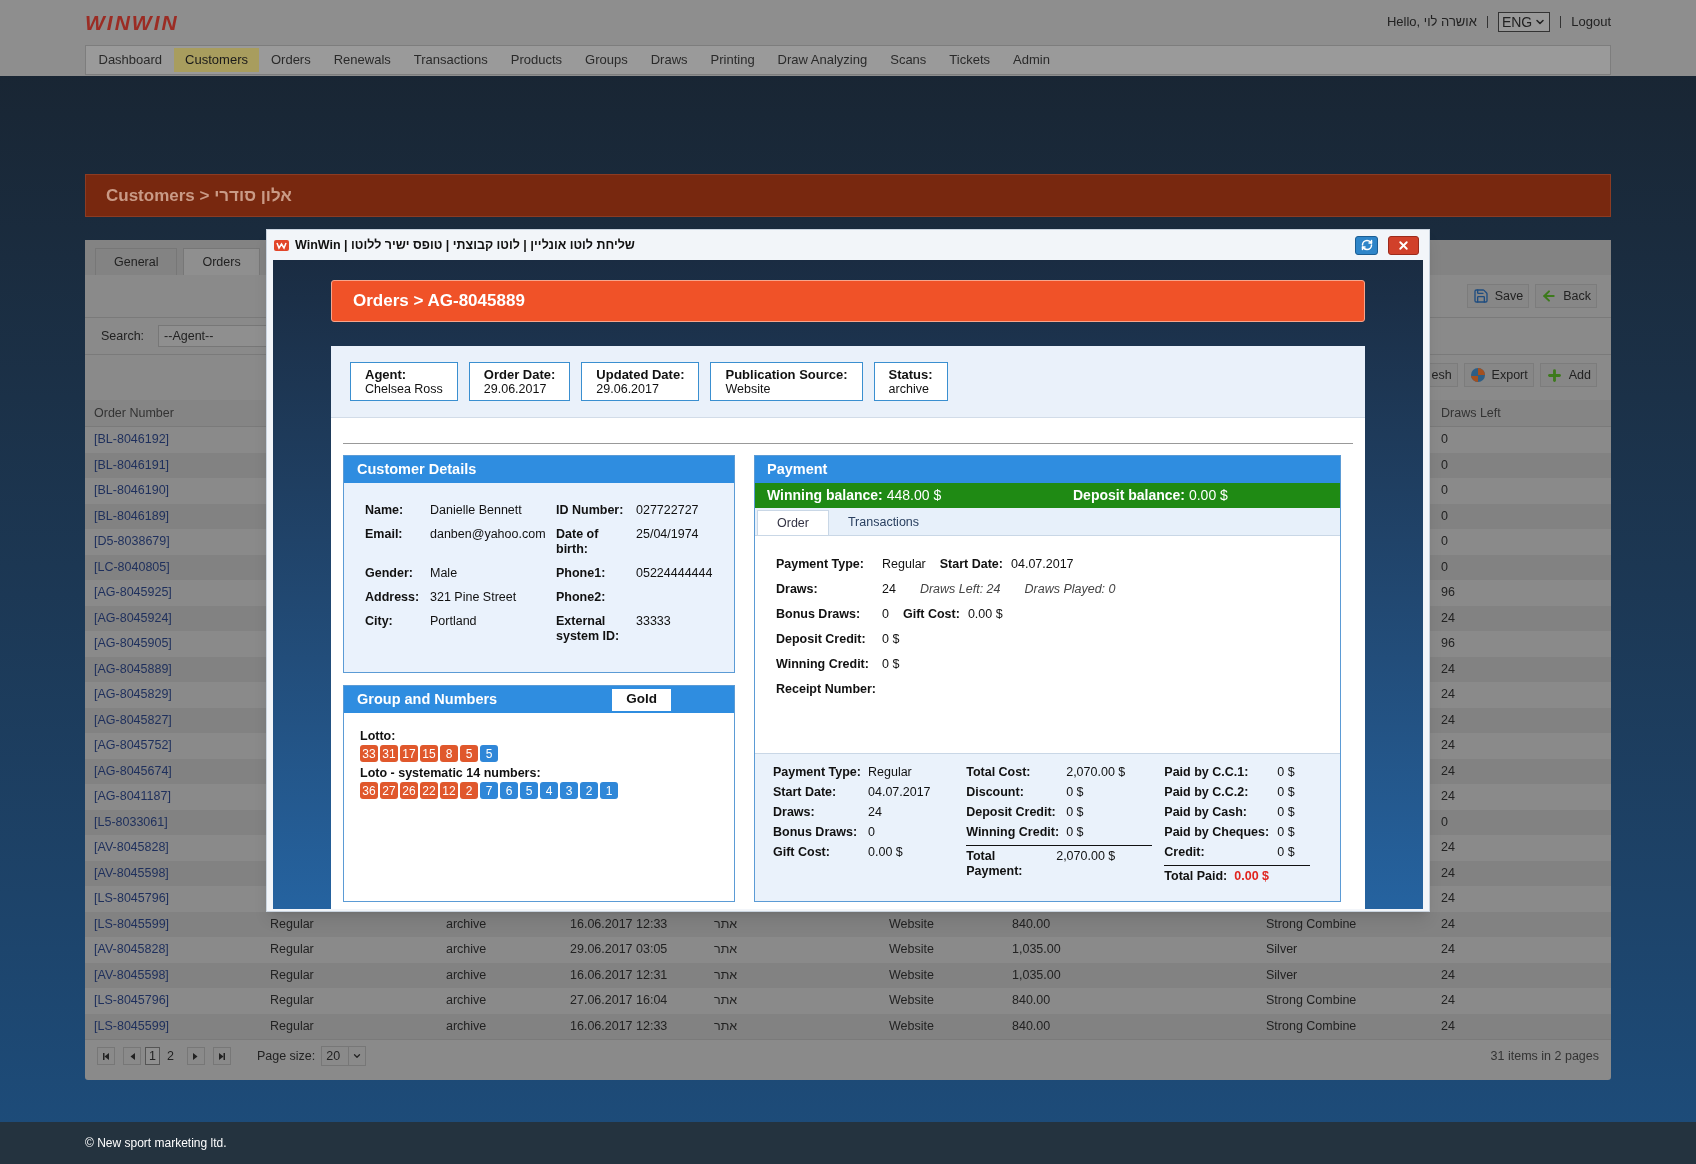 This screenshot has height=1164, width=1696. I want to click on language-select: ENG, so click(1524, 22).